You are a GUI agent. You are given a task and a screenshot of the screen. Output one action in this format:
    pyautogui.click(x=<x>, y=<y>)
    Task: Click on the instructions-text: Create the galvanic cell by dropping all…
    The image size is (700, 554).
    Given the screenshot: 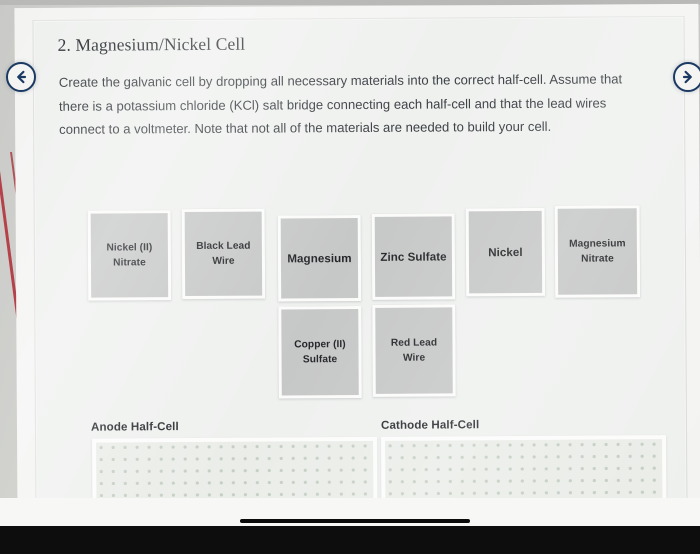 What is the action you would take?
    pyautogui.click(x=340, y=104)
    